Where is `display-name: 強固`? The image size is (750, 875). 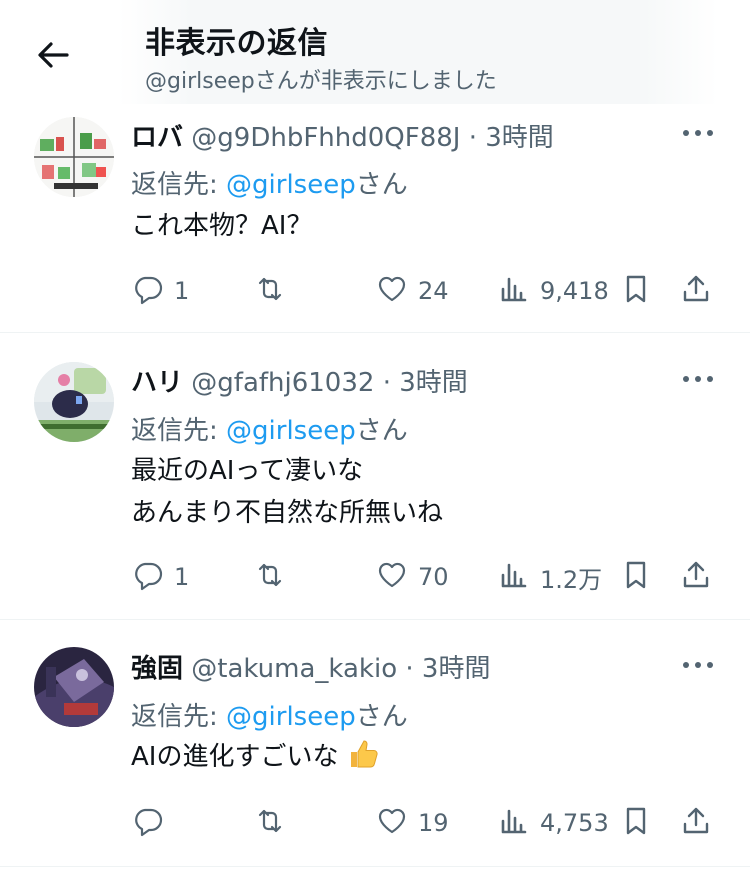 display-name: 強固 is located at coordinates (157, 669).